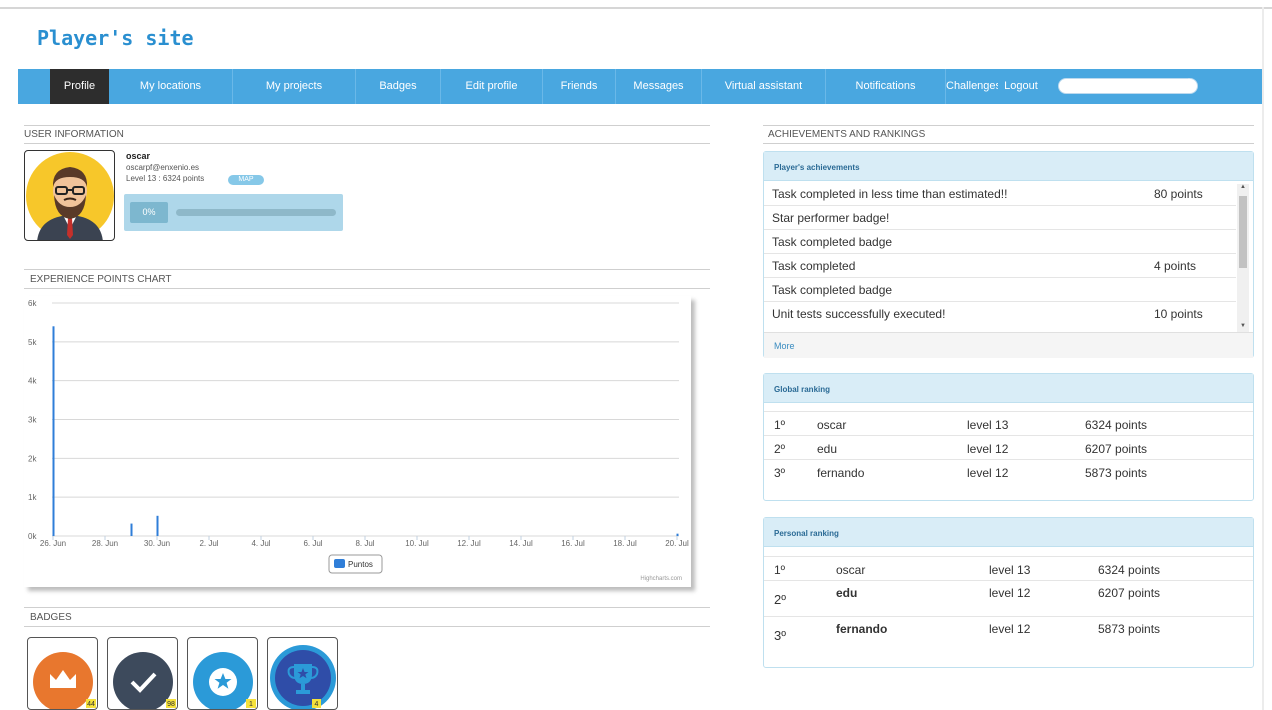  What do you see at coordinates (32, 458) in the screenshot?
I see `y-tick-label: 2k` at bounding box center [32, 458].